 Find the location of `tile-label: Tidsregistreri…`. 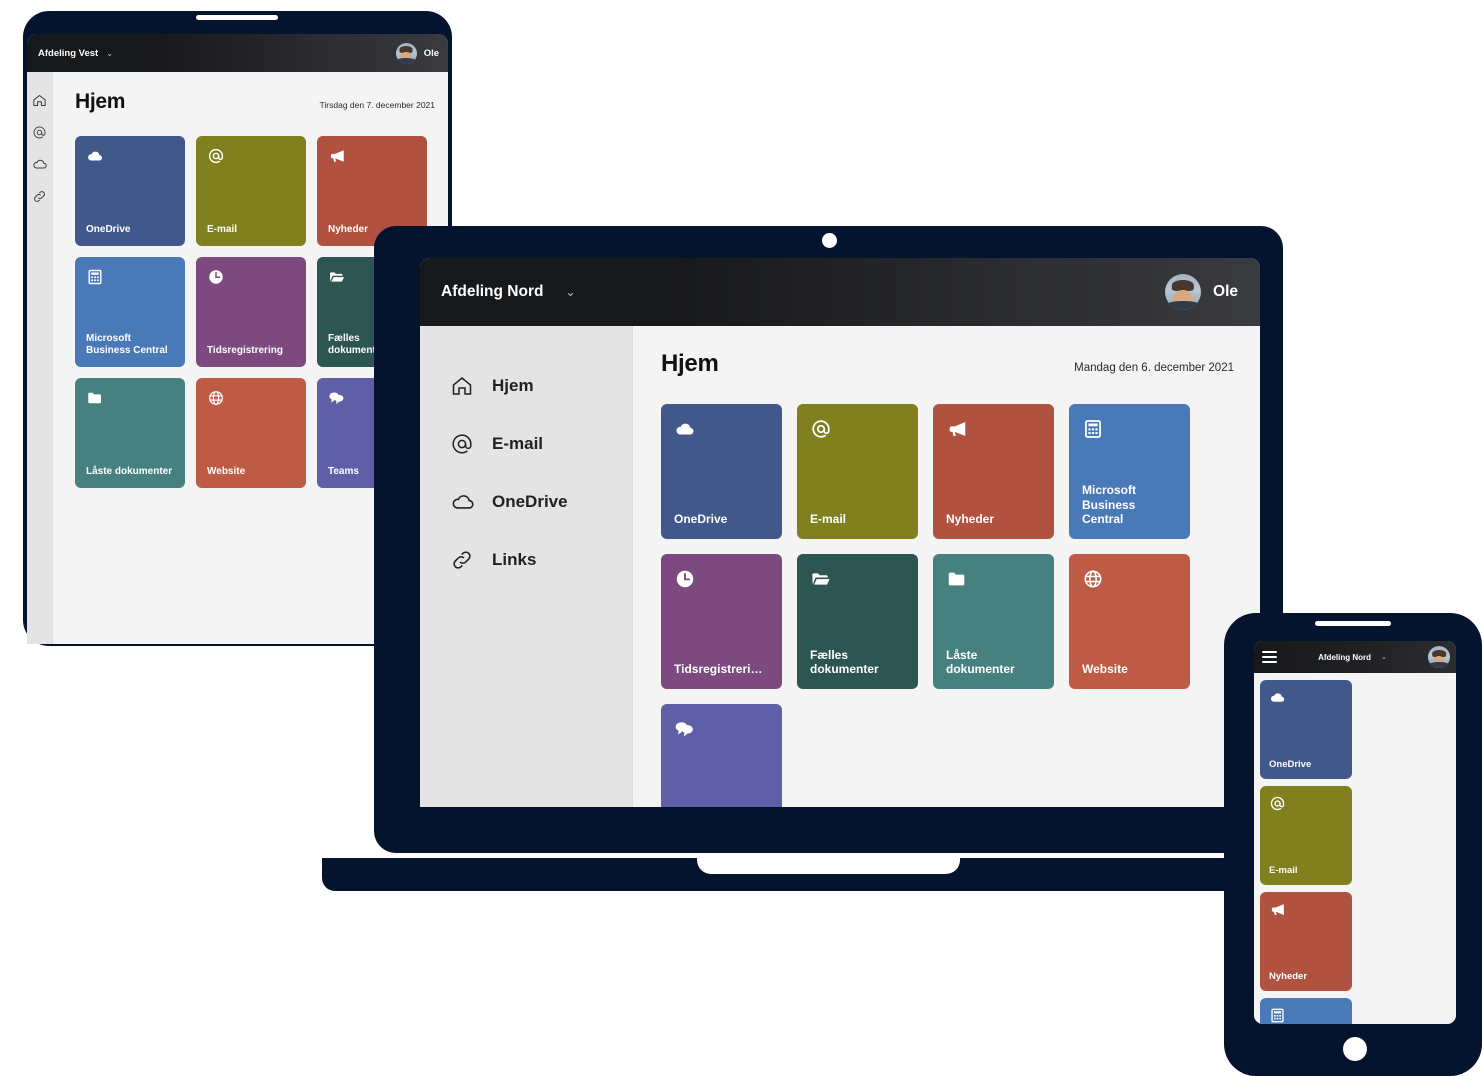

tile-label: Tidsregistreri… is located at coordinates (718, 669).